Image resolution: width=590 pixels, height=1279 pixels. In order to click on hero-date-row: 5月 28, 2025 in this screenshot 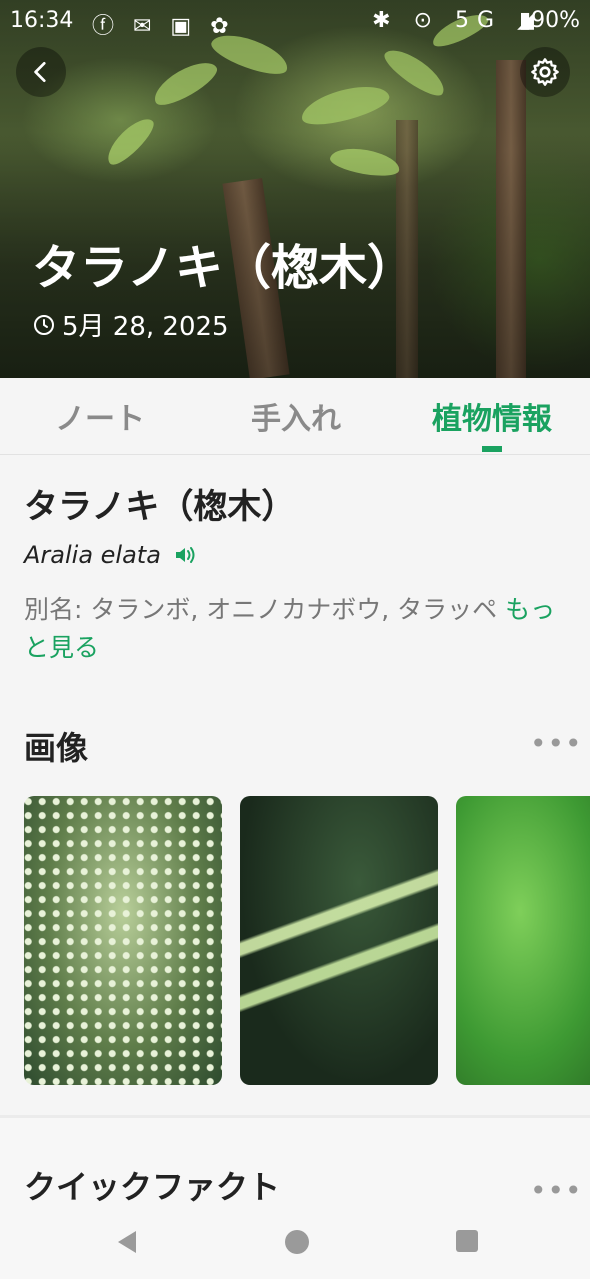, I will do `click(130, 324)`.